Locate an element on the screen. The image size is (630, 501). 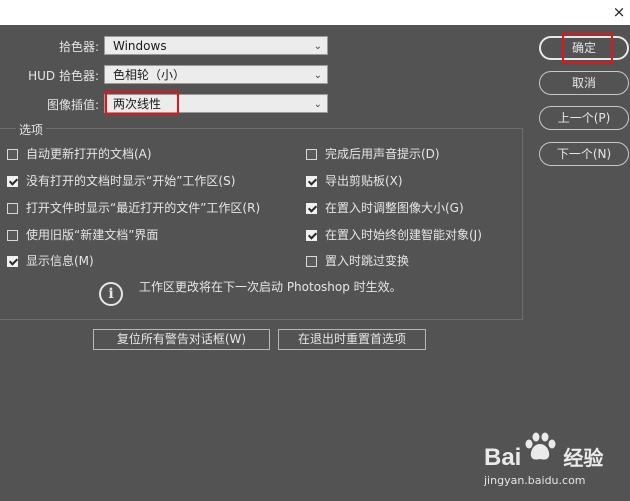
checkbox-smart-object-on-place: 在置入时始终创建智能对象(J) is located at coordinates (394, 235).